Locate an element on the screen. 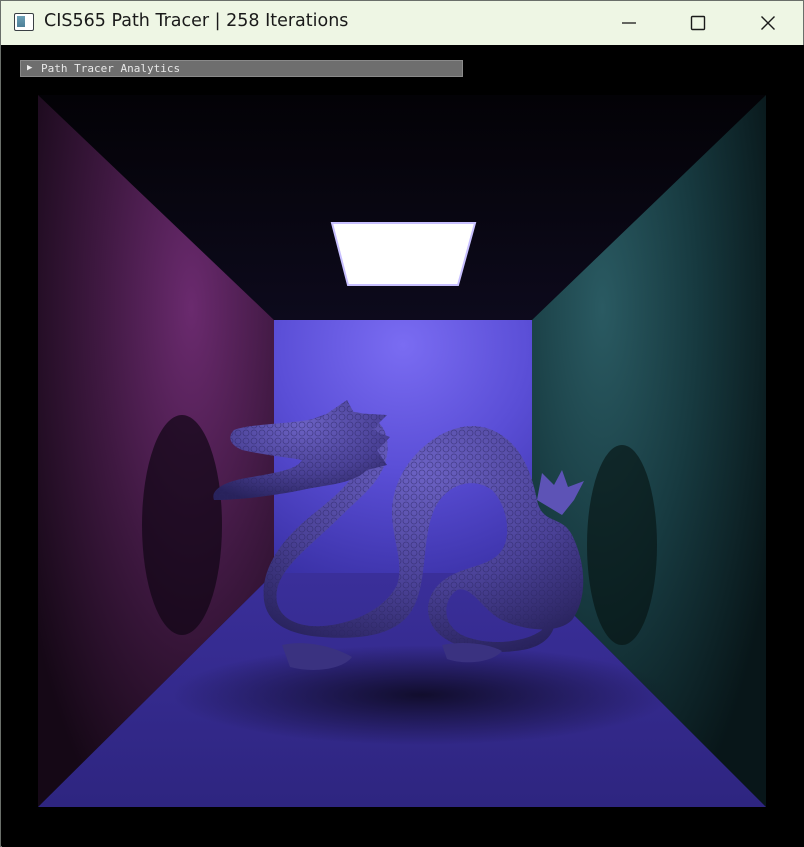 This screenshot has height=847, width=804. minimize-button is located at coordinates (629, 23).